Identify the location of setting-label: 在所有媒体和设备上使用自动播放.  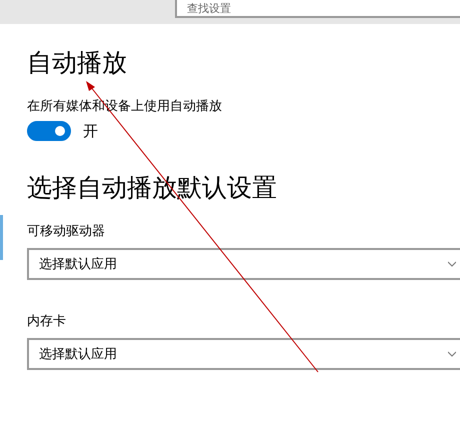
(125, 106).